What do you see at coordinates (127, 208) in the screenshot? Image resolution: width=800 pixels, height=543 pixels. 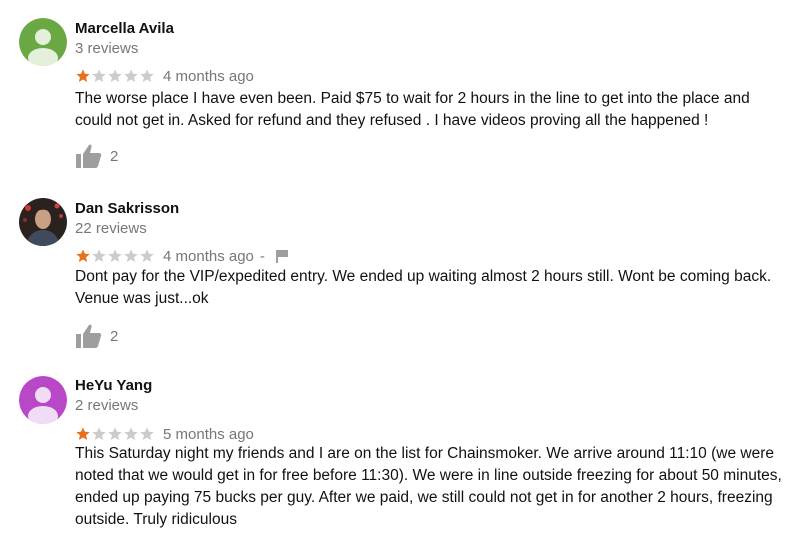 I see `reviewer-name: Dan Sakrisson` at bounding box center [127, 208].